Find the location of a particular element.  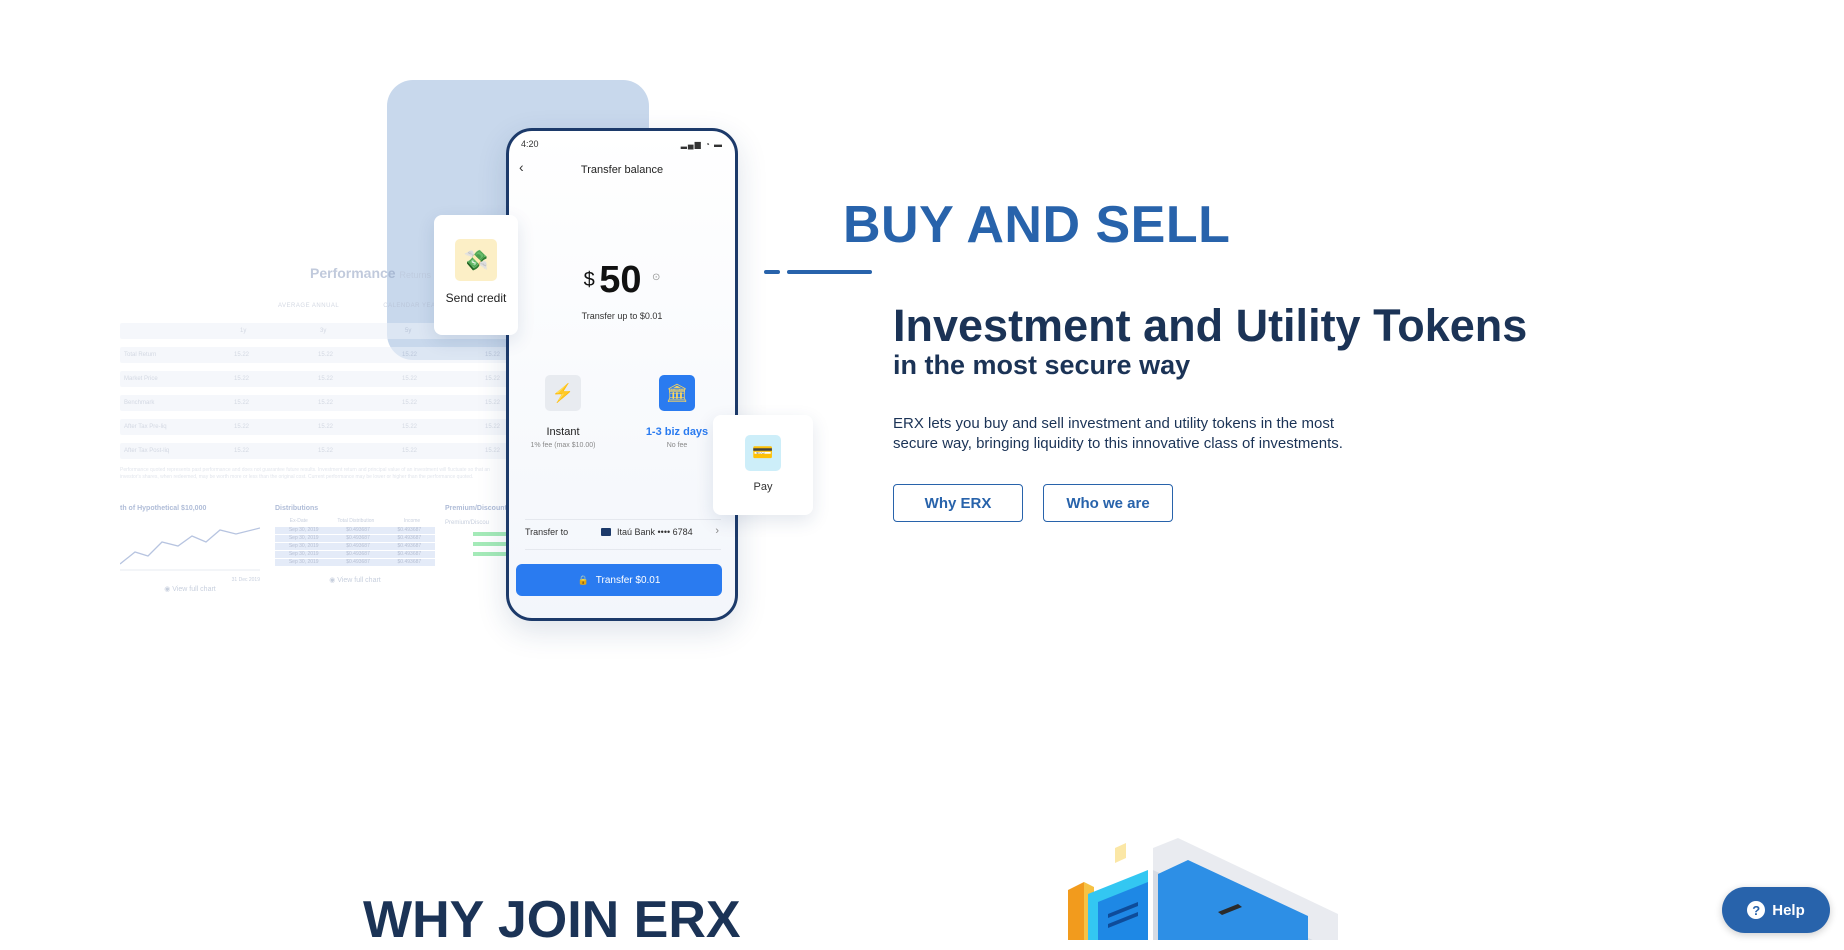

chevron-right-icon: › is located at coordinates (717, 531).